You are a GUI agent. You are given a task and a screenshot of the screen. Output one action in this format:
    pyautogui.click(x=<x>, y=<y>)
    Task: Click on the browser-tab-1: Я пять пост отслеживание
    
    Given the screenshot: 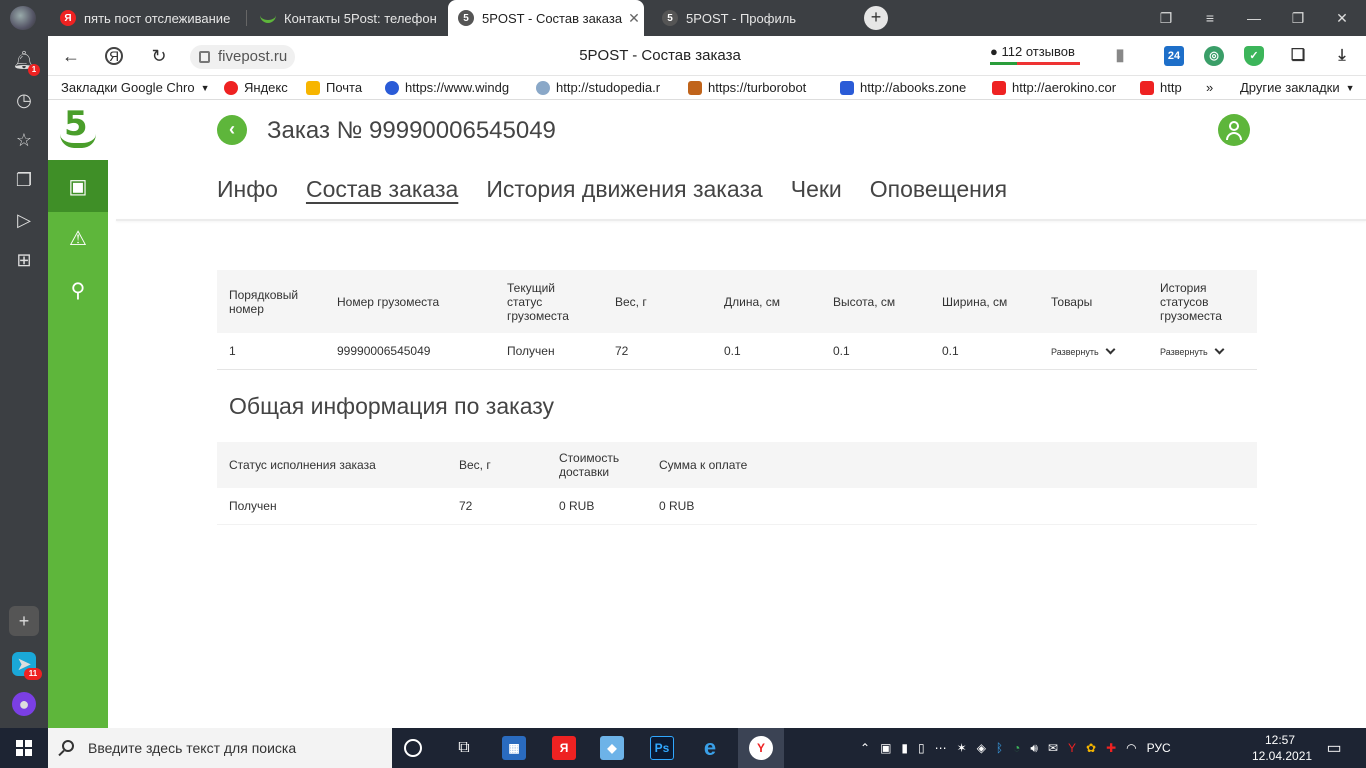 What is the action you would take?
    pyautogui.click(x=145, y=18)
    